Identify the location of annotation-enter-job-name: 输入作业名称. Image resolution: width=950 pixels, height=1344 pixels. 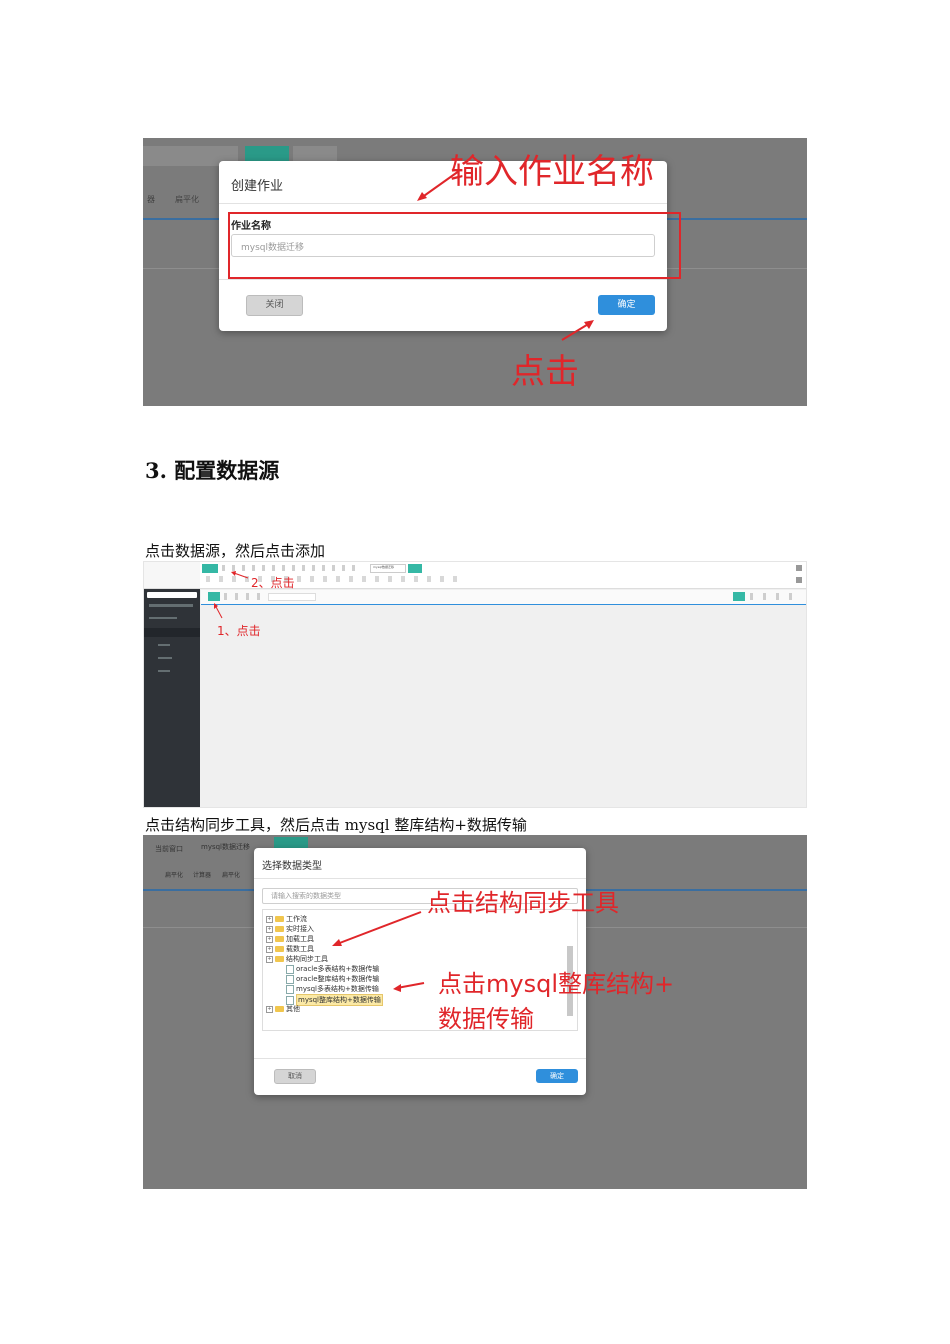
(552, 172).